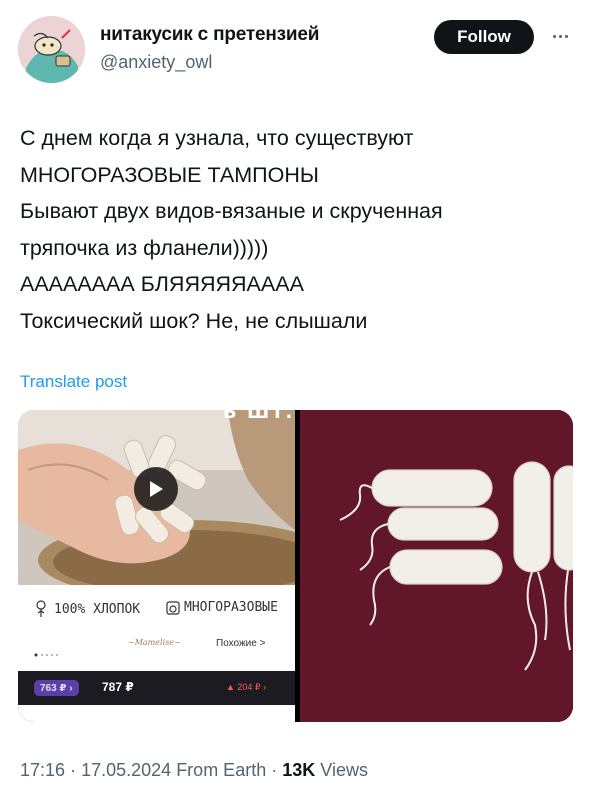 The width and height of the screenshot is (591, 800). What do you see at coordinates (42, 770) in the screenshot?
I see `post-time: 17:16` at bounding box center [42, 770].